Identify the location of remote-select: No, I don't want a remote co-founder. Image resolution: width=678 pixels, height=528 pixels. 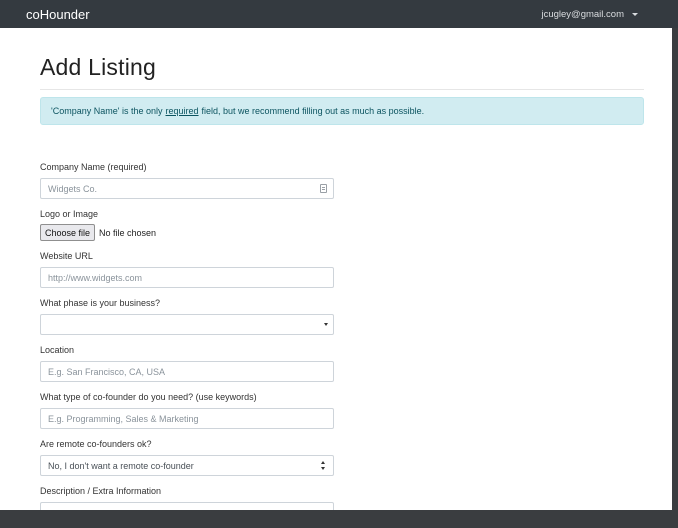
(187, 465).